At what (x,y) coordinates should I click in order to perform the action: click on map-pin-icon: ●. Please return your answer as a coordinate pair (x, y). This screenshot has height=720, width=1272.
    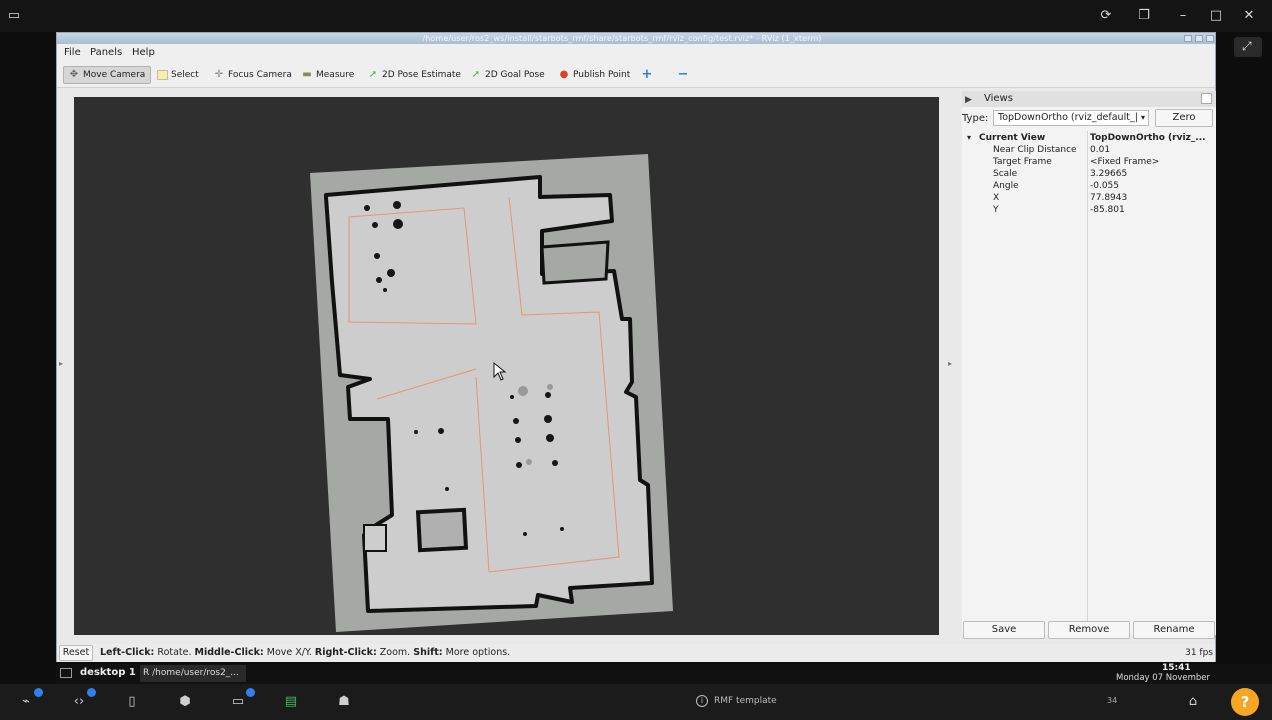
    Looking at the image, I should click on (564, 74).